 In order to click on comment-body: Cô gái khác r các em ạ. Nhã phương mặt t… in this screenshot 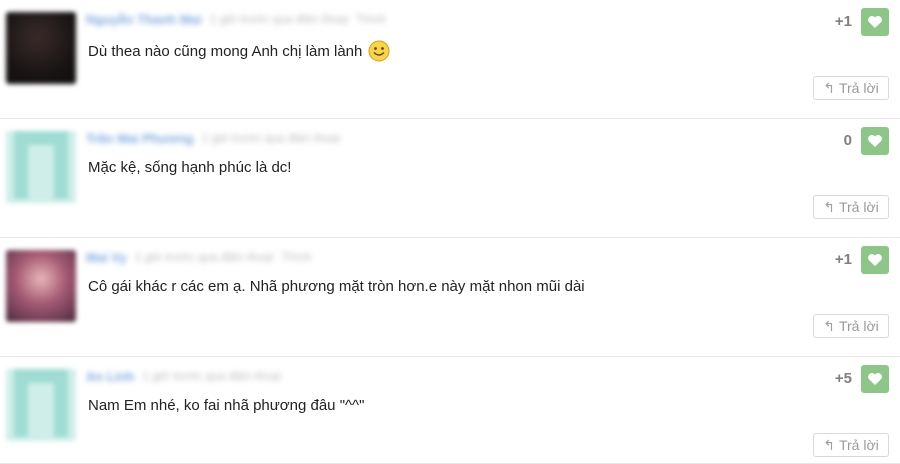, I will do `click(336, 286)`.